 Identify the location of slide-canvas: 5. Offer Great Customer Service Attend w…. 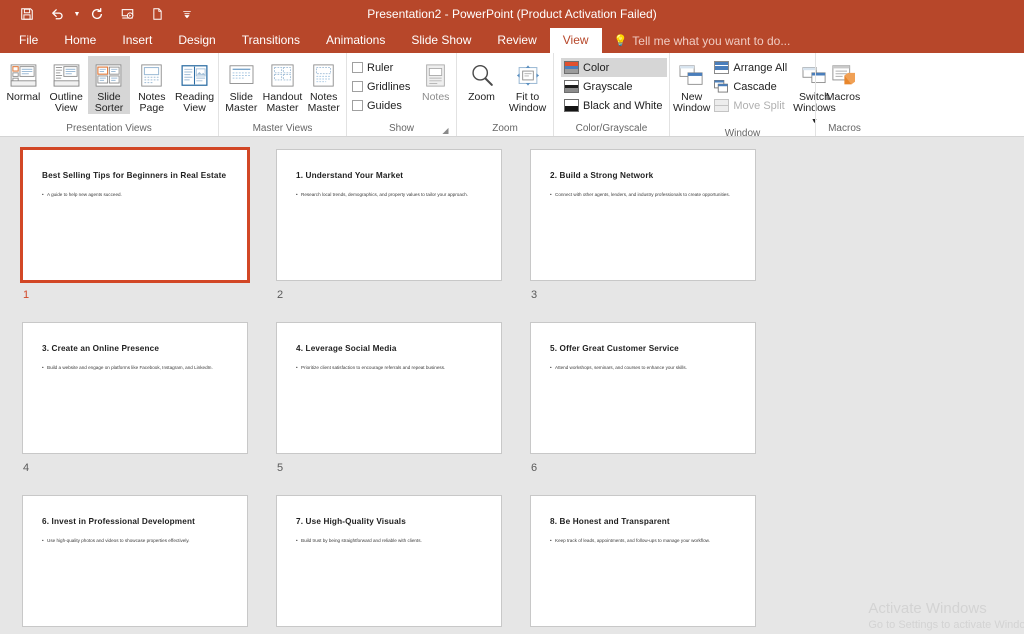
(643, 388).